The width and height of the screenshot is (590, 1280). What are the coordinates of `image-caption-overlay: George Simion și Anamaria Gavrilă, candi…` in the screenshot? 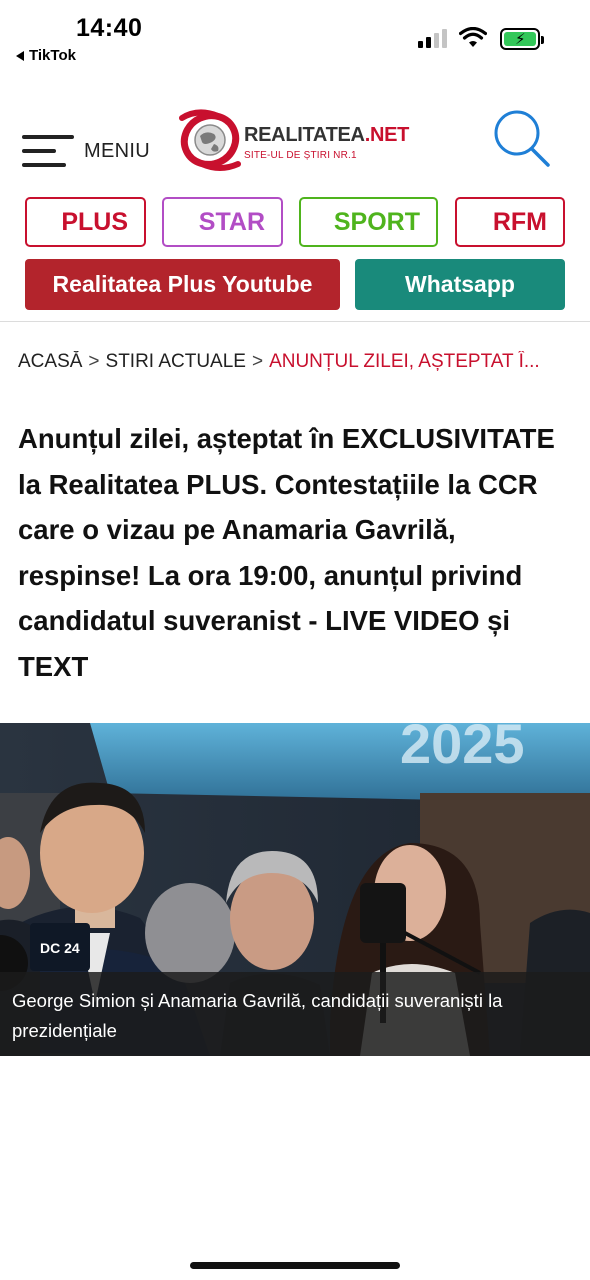 It's located at (295, 1014).